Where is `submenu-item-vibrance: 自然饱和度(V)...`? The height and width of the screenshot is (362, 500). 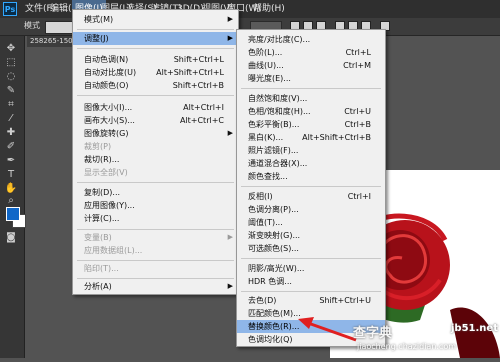 submenu-item-vibrance: 自然饱和度(V)... is located at coordinates (311, 98).